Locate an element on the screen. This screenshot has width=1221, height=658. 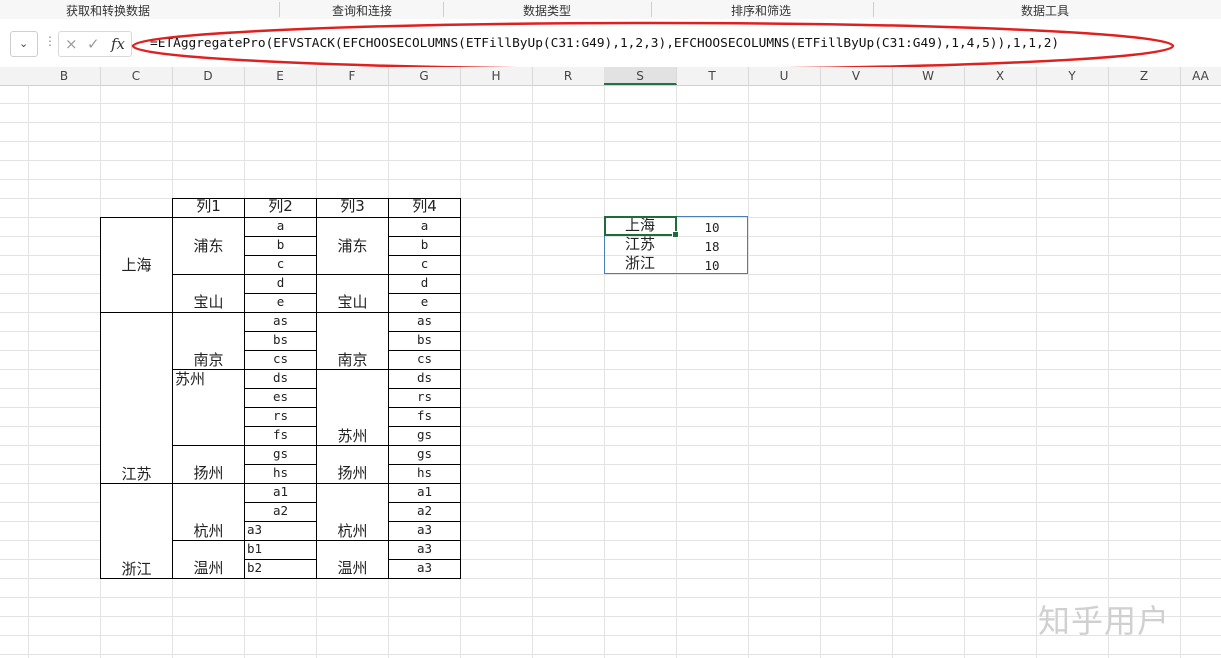
column-header: H is located at coordinates (496, 76).